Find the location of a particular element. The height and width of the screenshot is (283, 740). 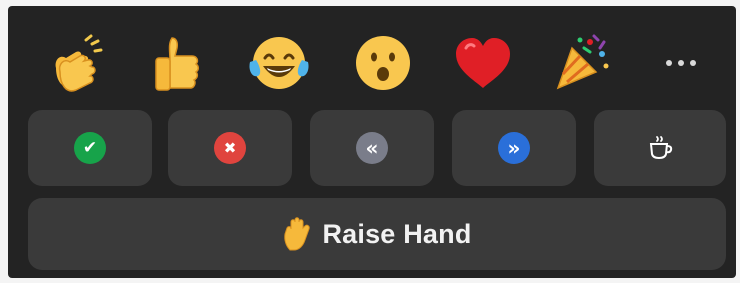

reaction-party-button is located at coordinates (581, 63).